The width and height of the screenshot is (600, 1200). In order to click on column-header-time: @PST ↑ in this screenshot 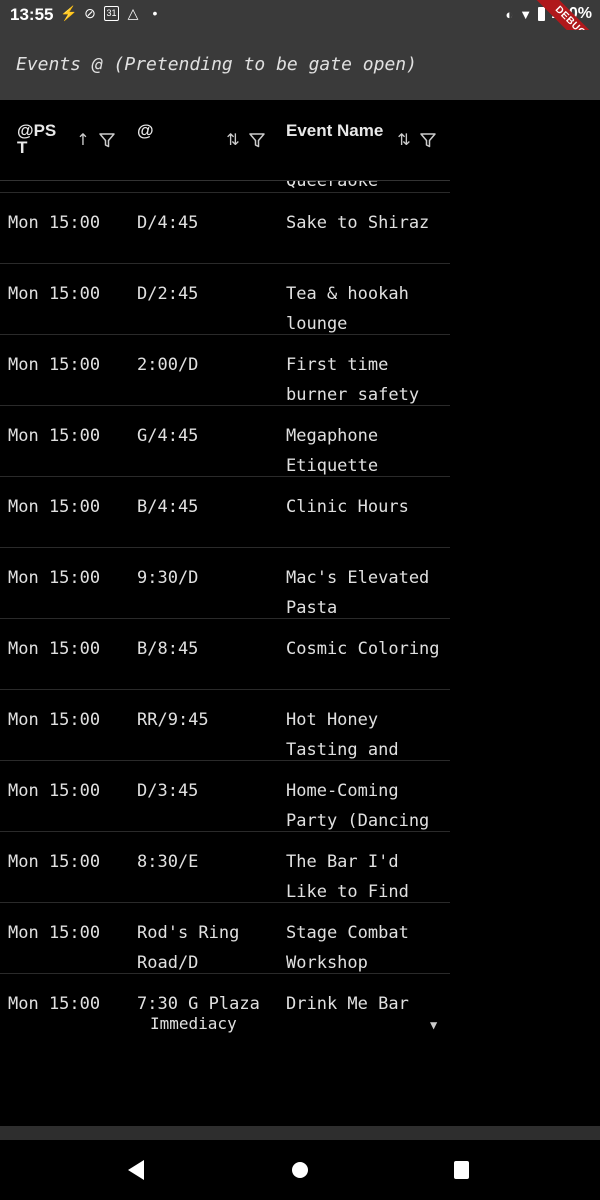, I will do `click(65, 140)`.